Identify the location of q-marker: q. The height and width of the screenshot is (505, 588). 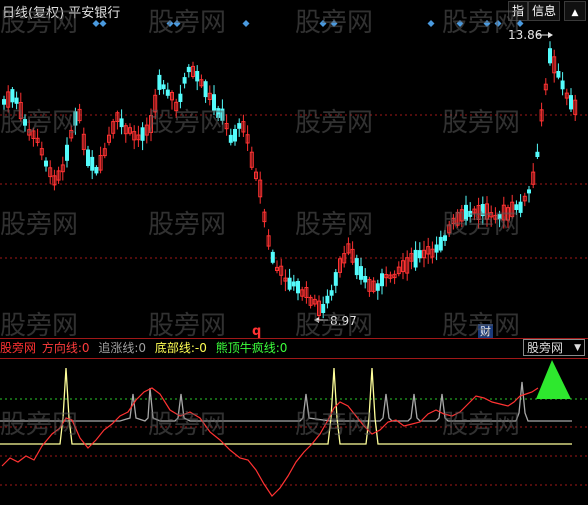
(256, 331).